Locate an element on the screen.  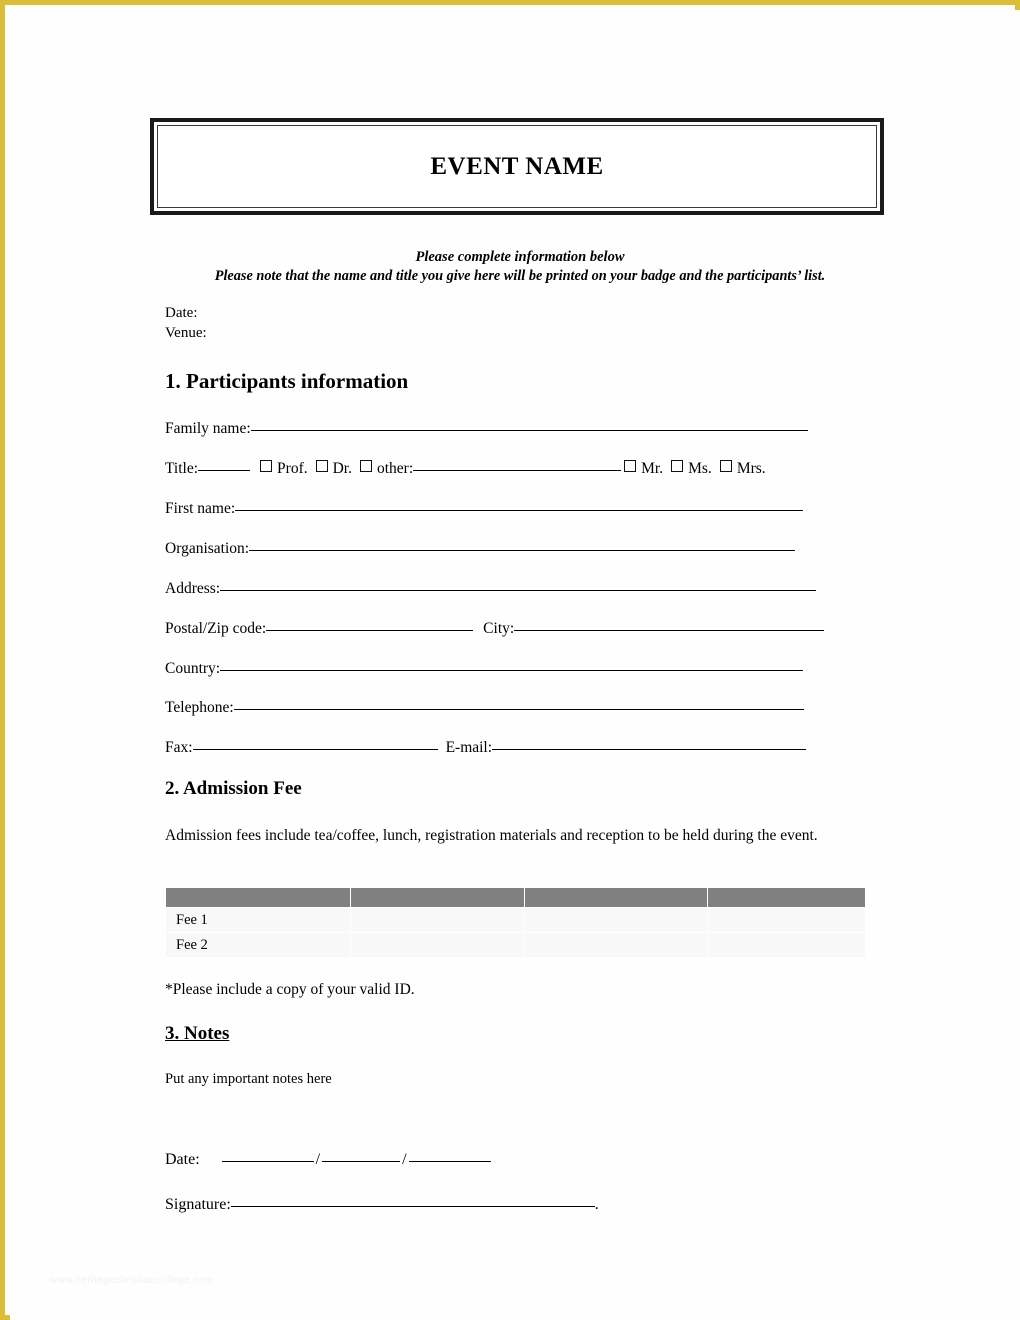
section-heading-notes: 3. Notes is located at coordinates (197, 1033).